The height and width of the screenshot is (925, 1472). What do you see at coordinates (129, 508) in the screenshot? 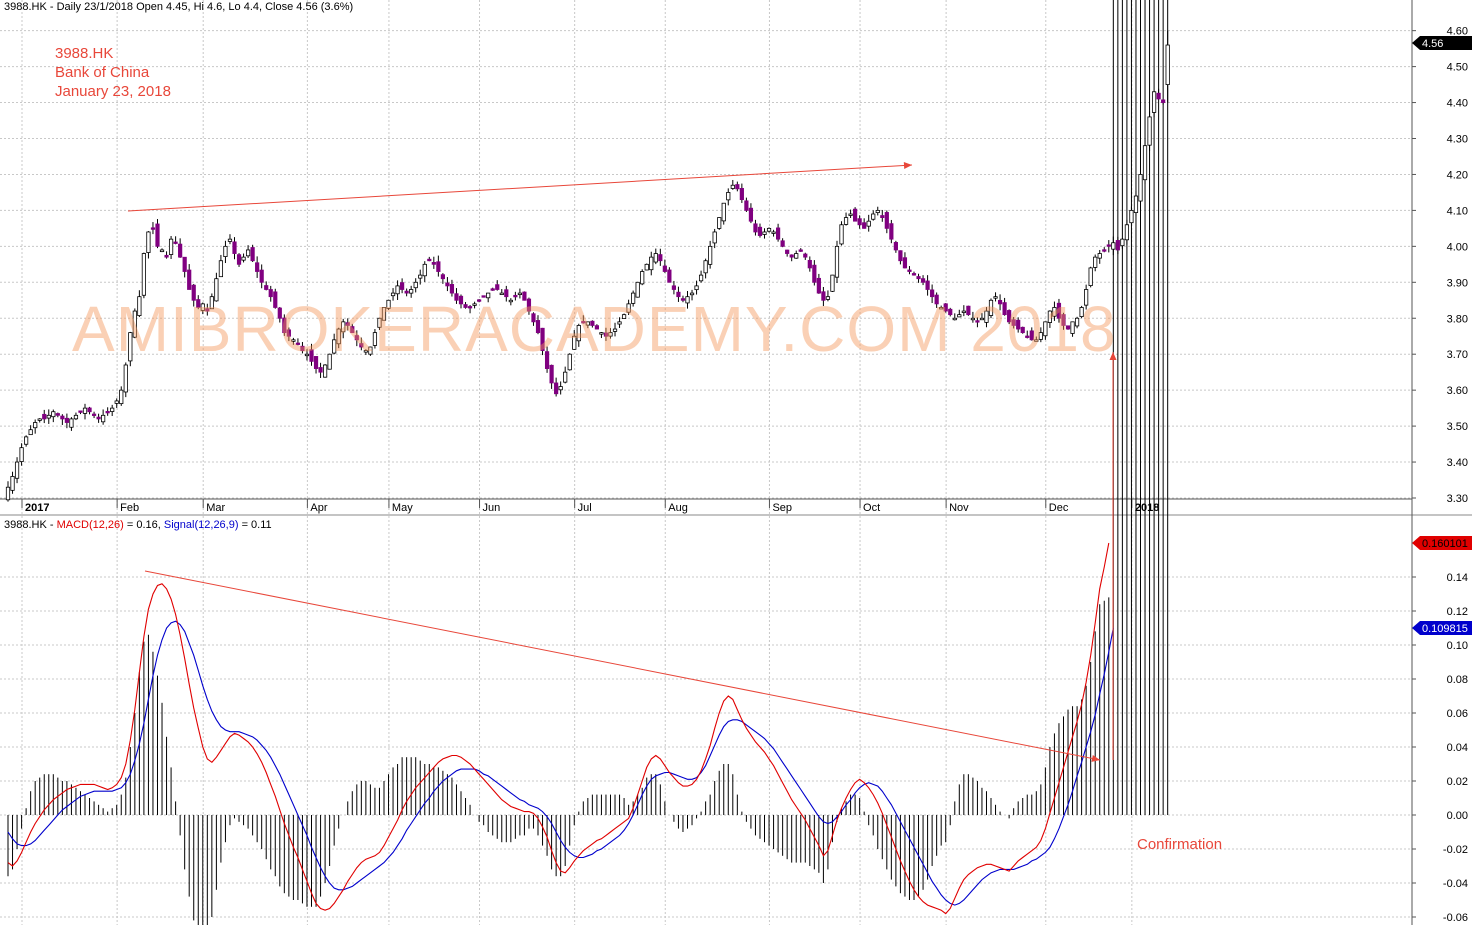
I see `month-label: Feb` at bounding box center [129, 508].